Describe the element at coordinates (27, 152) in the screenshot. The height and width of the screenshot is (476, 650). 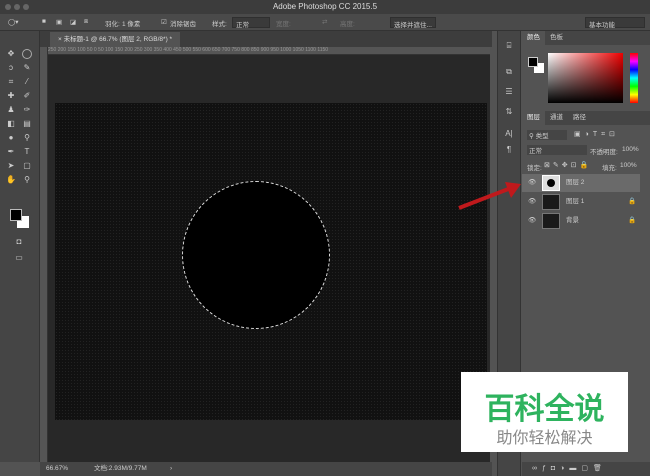
I see `type-tool-icon: T` at that location.